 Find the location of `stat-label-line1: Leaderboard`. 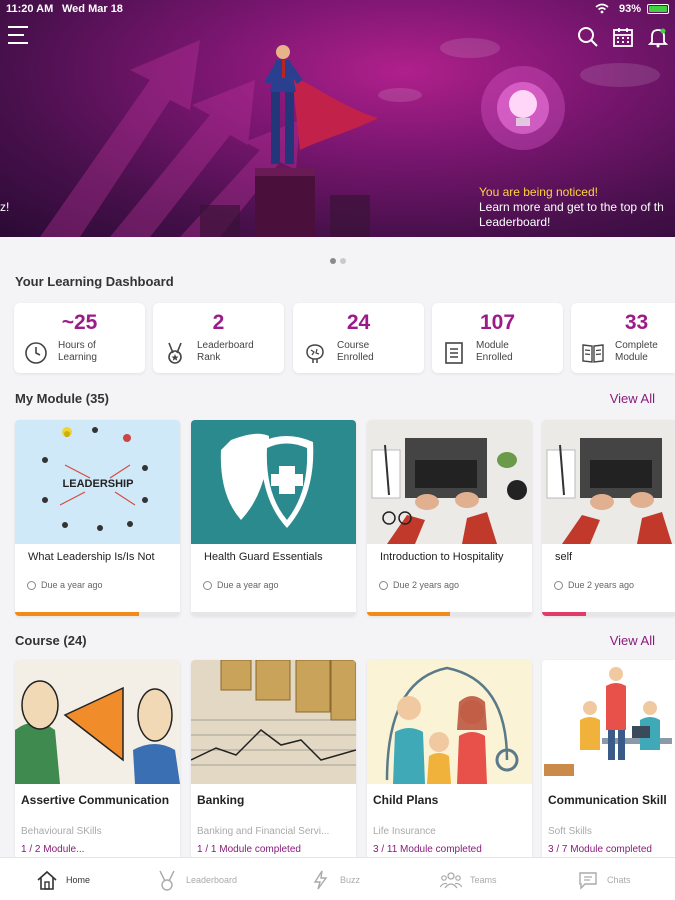

stat-label-line1: Leaderboard is located at coordinates (225, 345).